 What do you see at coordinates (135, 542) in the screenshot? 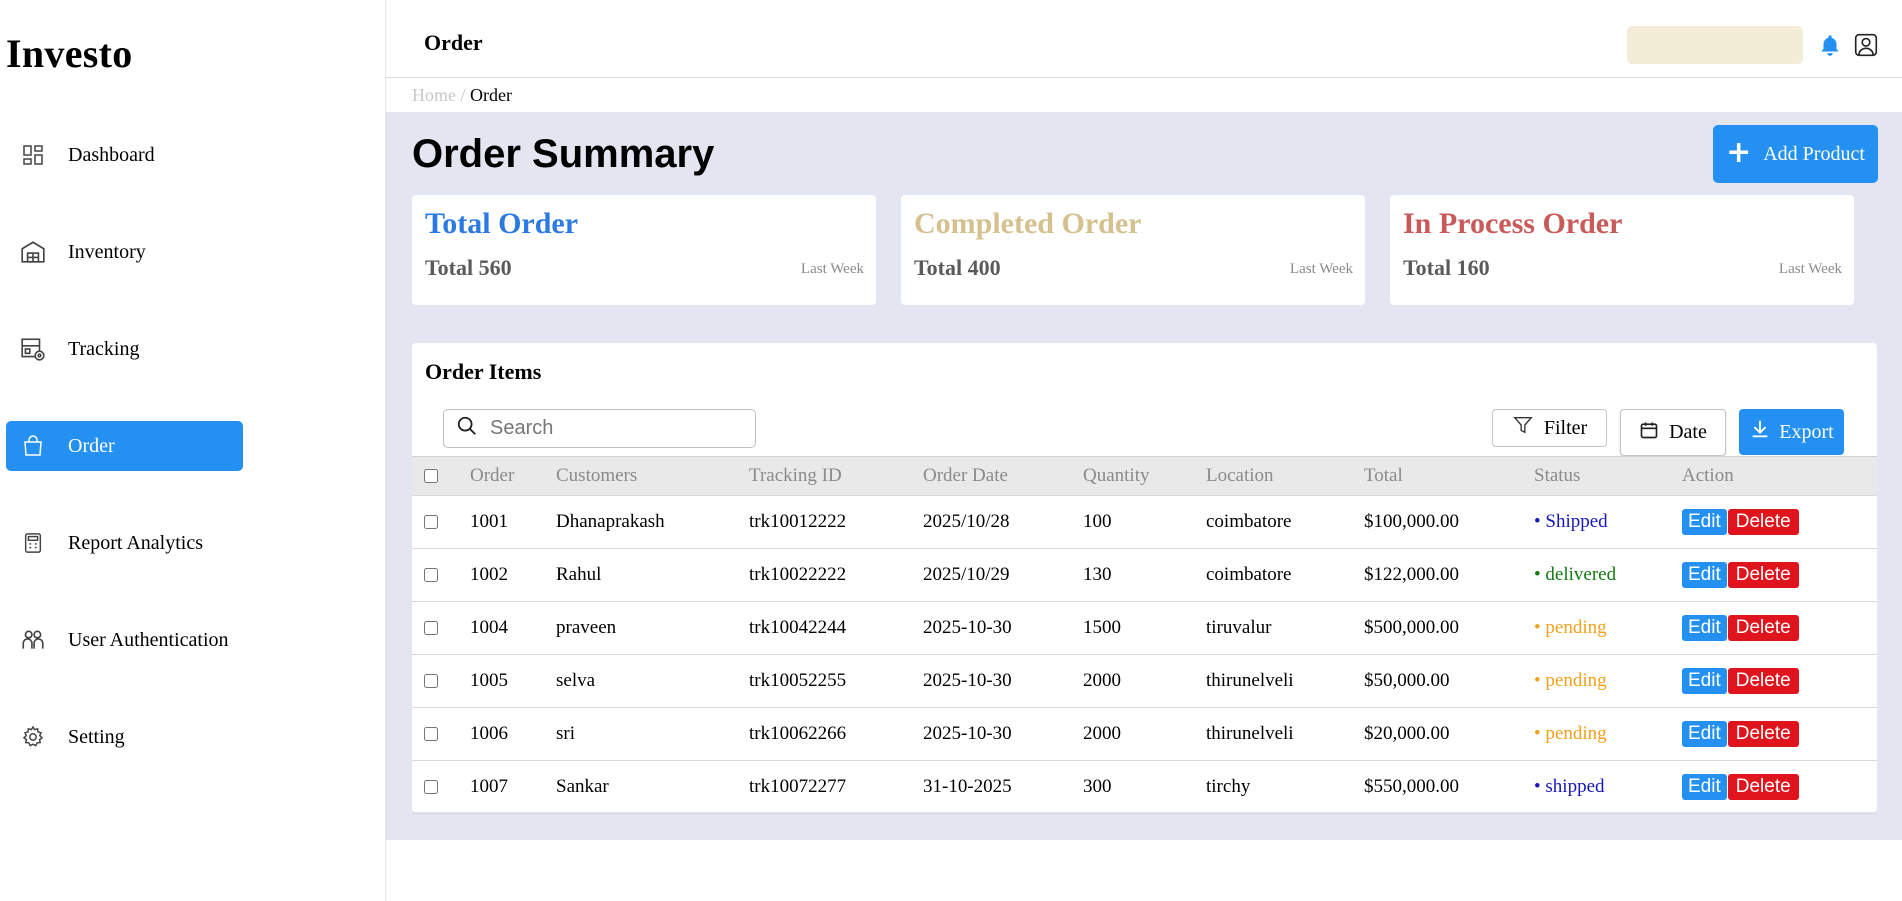
I see `sidebar-item-label: Report Analytics` at bounding box center [135, 542].